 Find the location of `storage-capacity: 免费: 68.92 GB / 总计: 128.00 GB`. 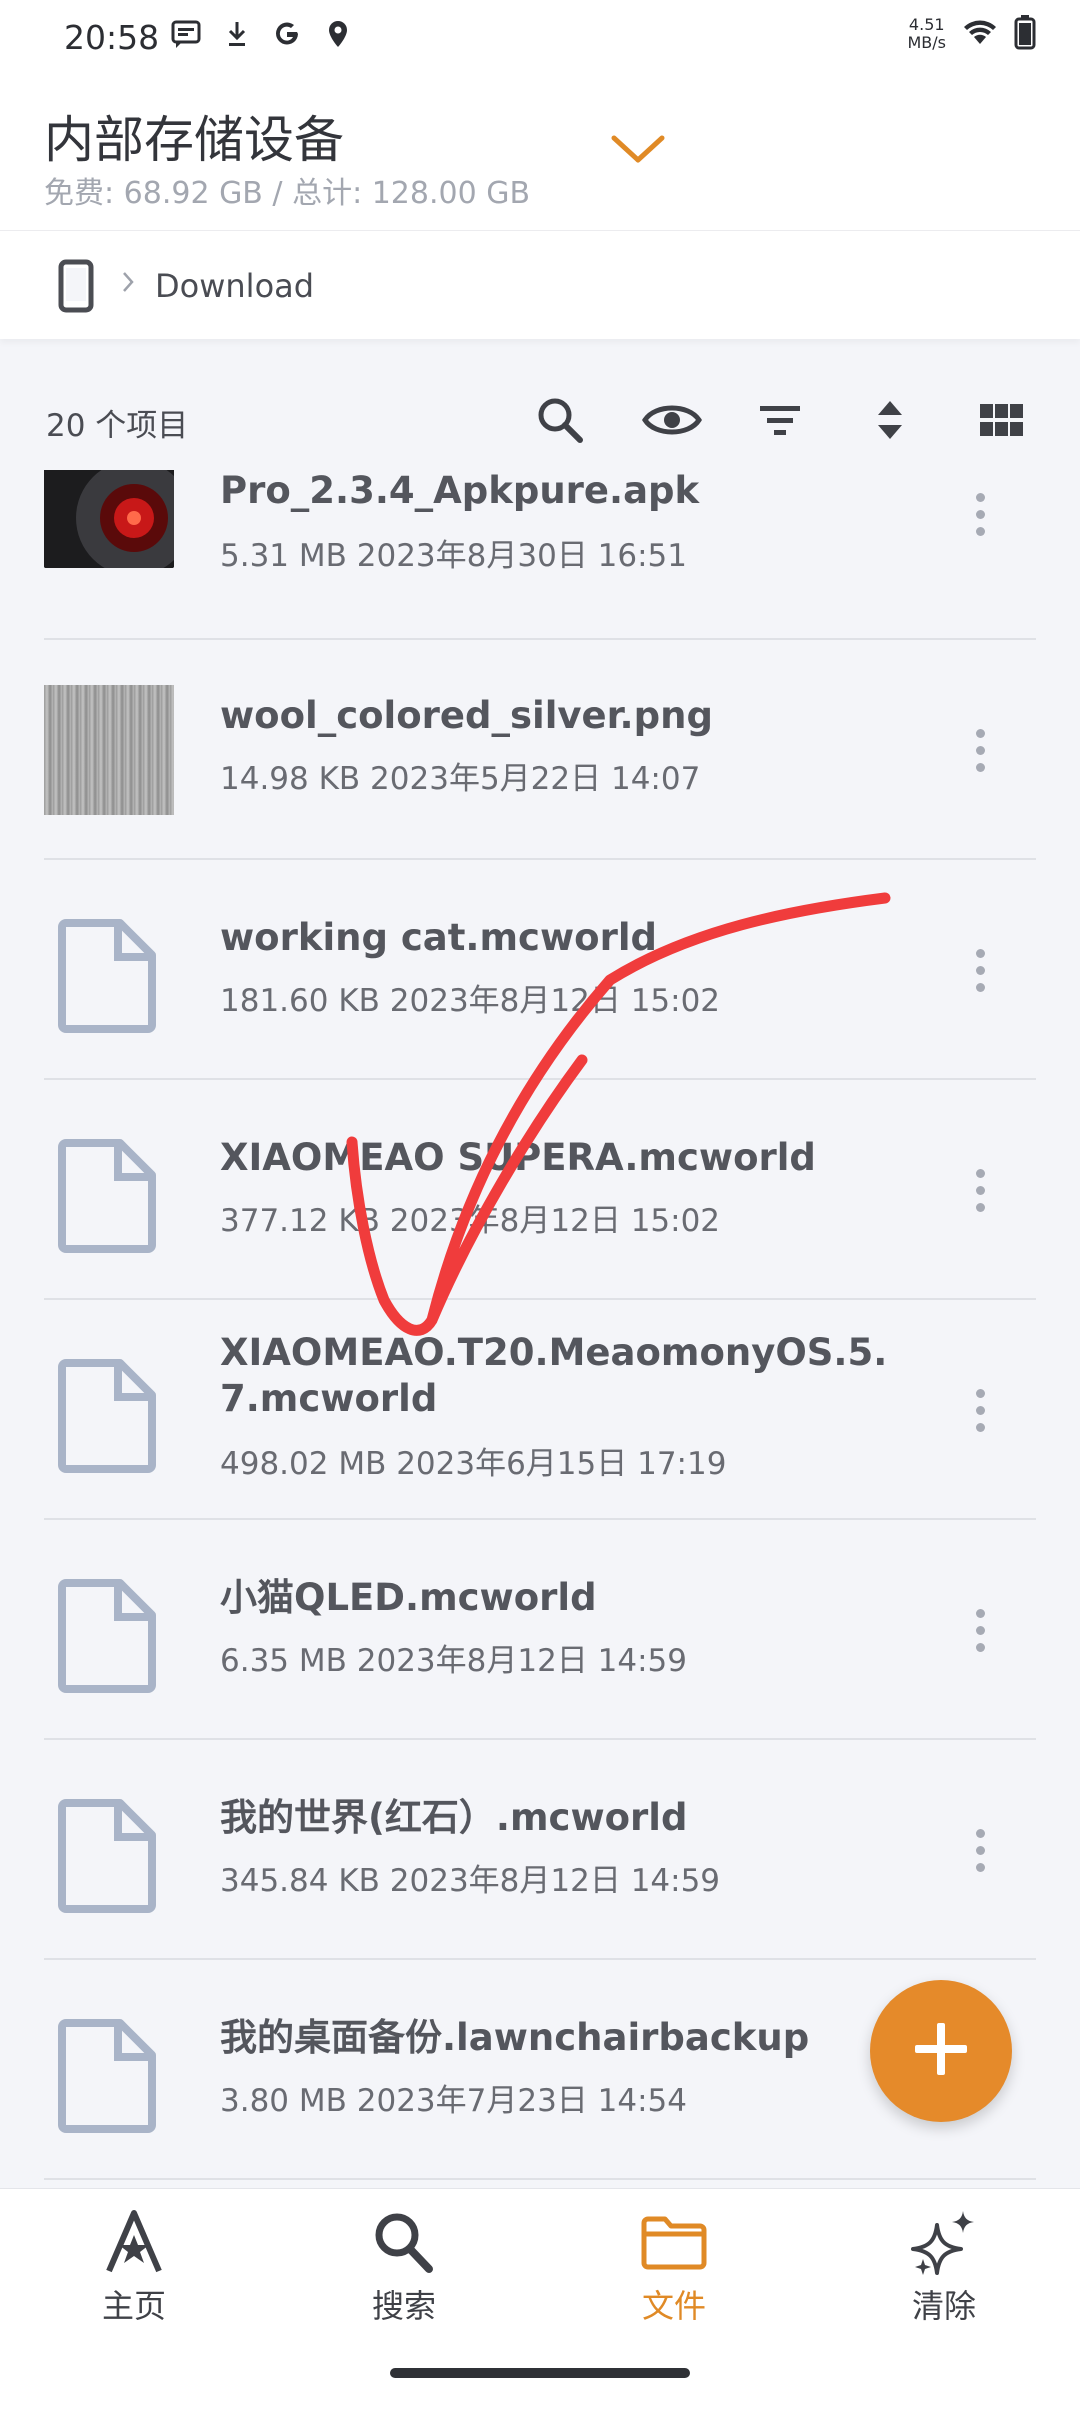

storage-capacity: 免费: 68.92 GB / 总计: 128.00 GB is located at coordinates (287, 193).